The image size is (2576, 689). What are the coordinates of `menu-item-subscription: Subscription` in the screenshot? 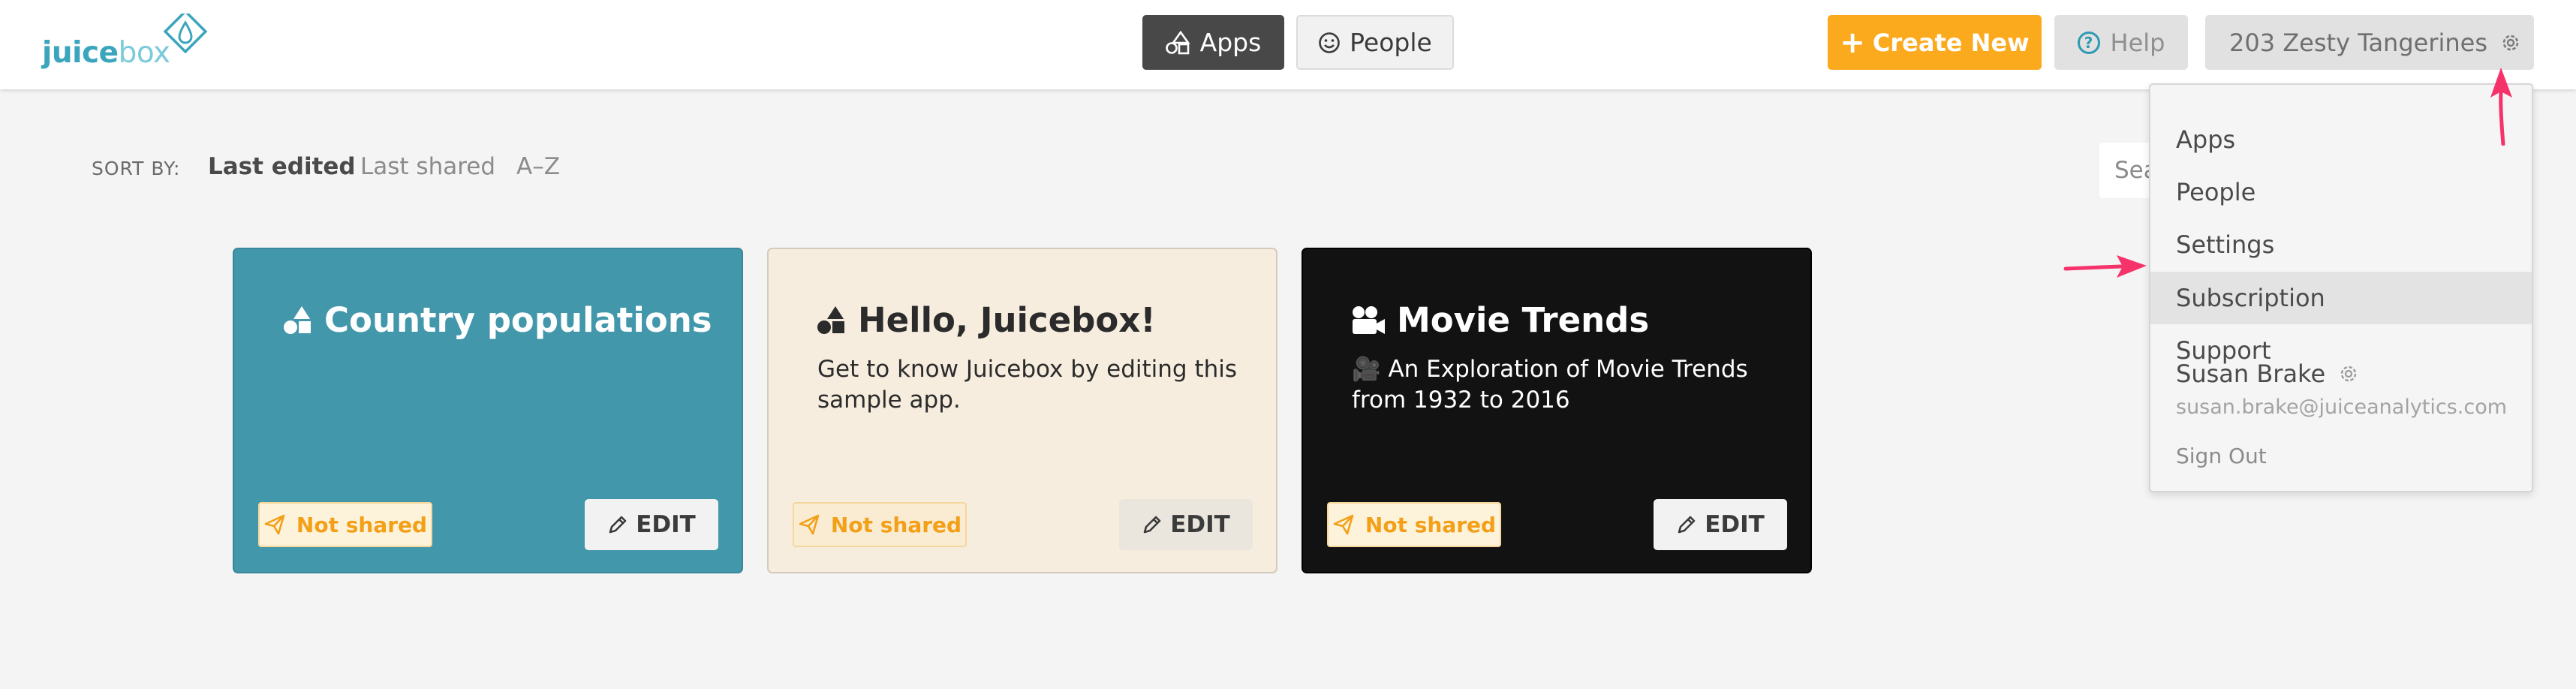 It's located at (2341, 298).